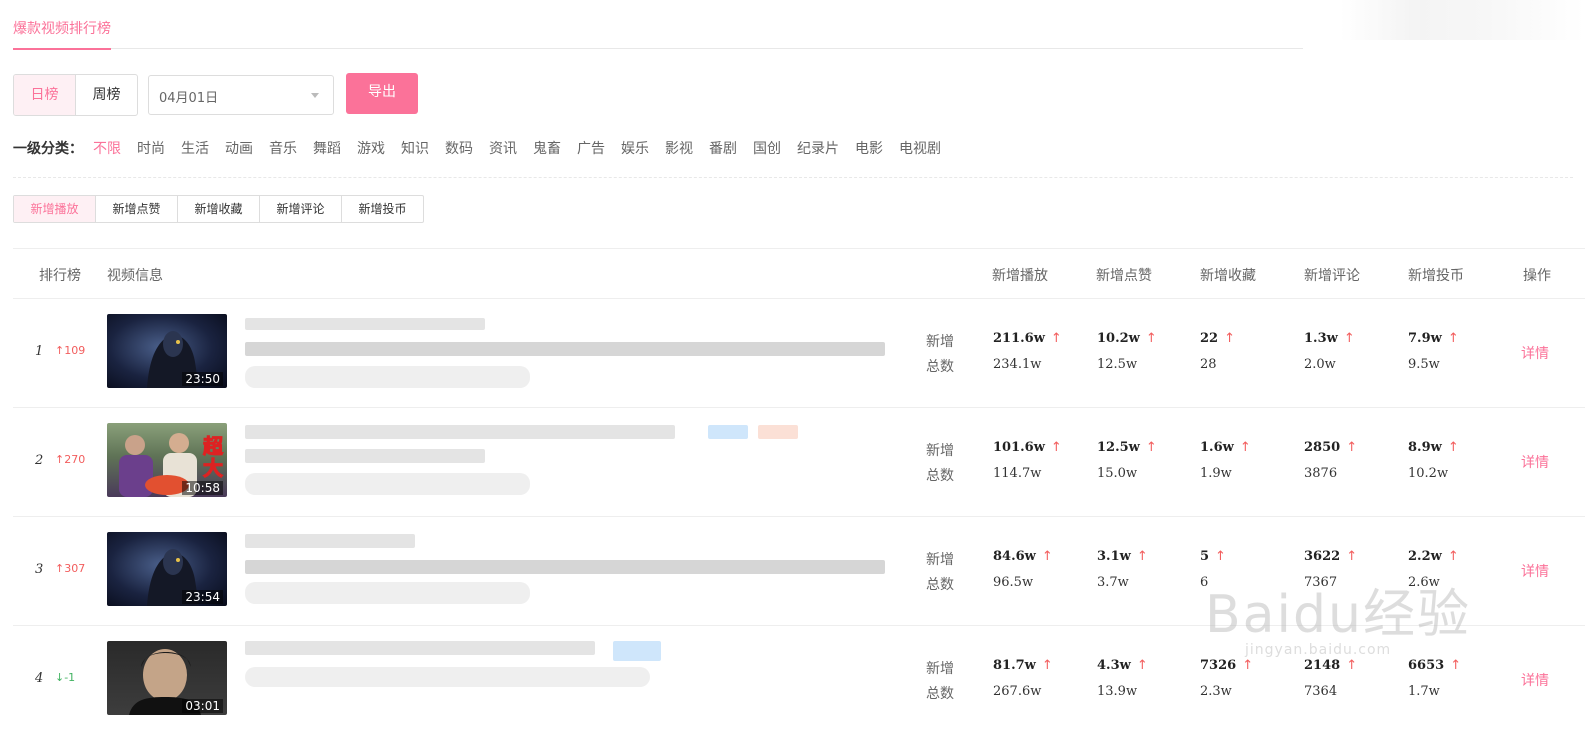 The image size is (1585, 734). Describe the element at coordinates (1424, 691) in the screenshot. I see `total-coins: 1.7w` at that location.